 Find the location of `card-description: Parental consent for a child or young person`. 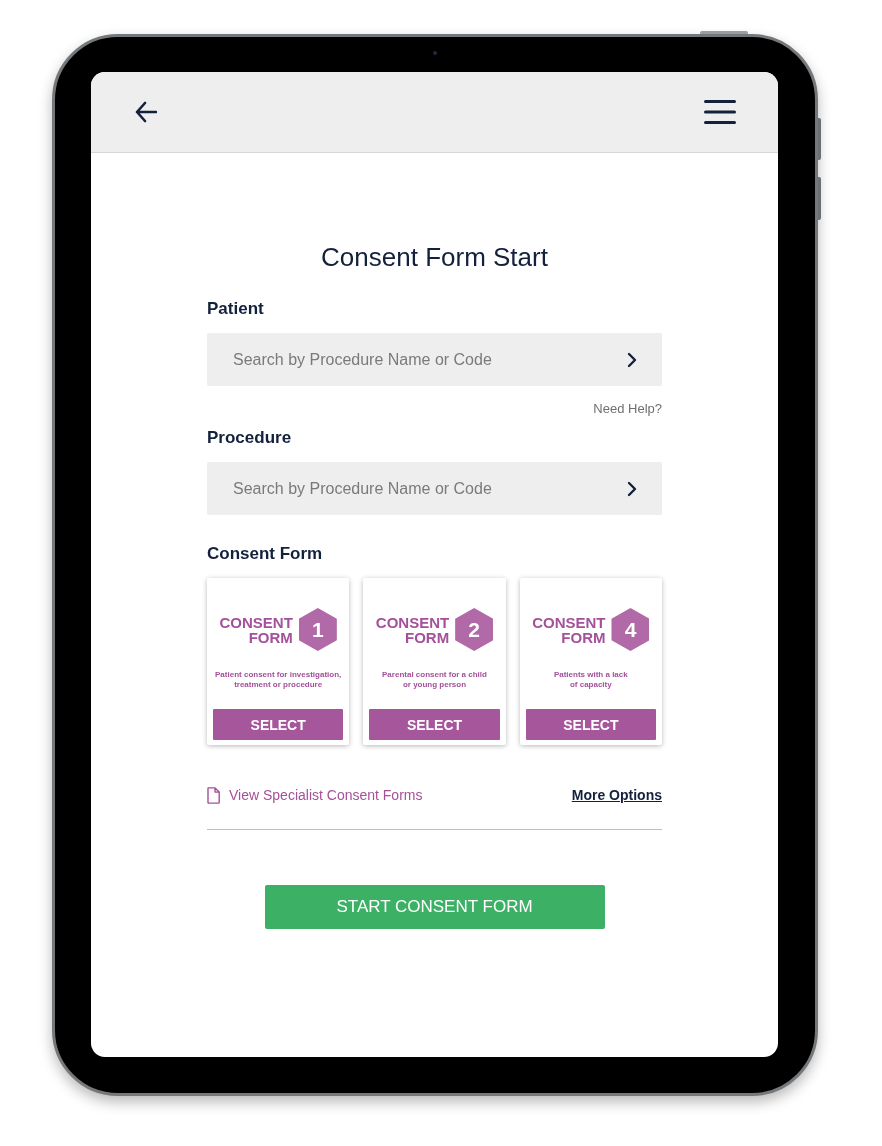

card-description: Parental consent for a child or young person is located at coordinates (434, 680).